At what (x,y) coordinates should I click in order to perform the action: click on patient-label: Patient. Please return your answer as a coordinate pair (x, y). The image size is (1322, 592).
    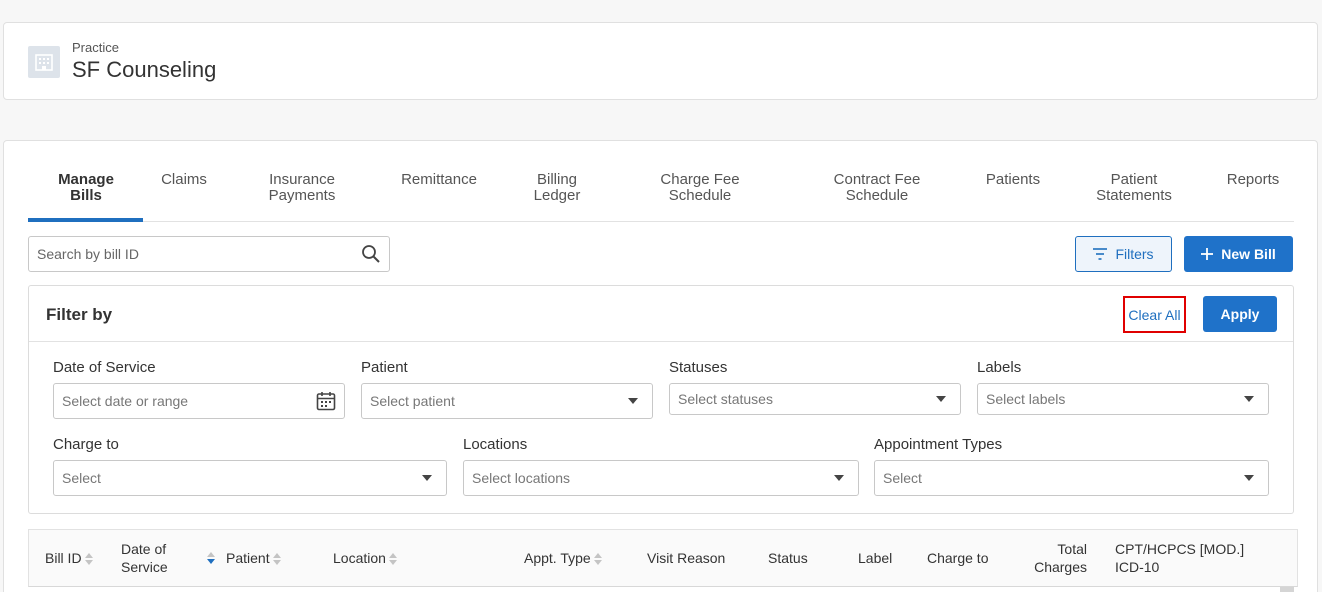
    Looking at the image, I should click on (384, 367).